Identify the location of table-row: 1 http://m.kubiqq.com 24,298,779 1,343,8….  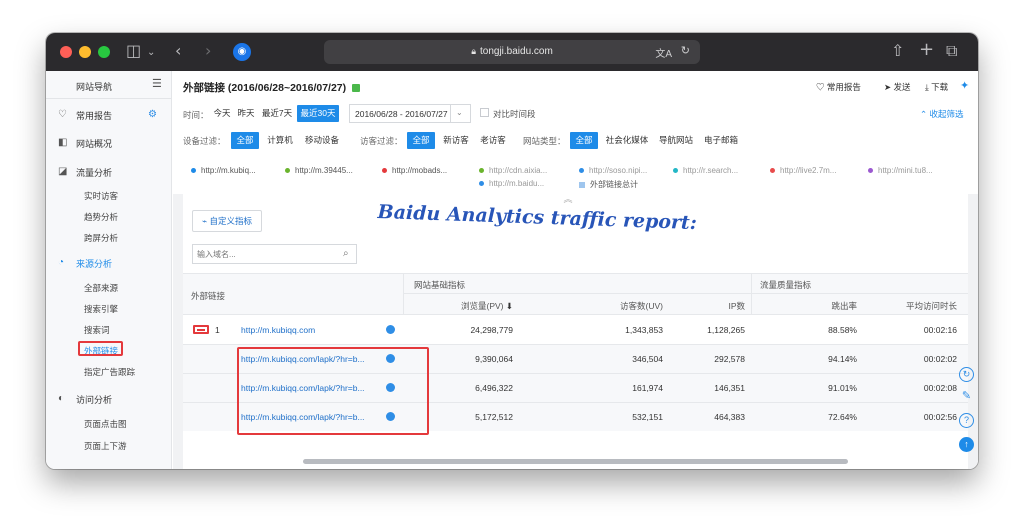
(575, 330).